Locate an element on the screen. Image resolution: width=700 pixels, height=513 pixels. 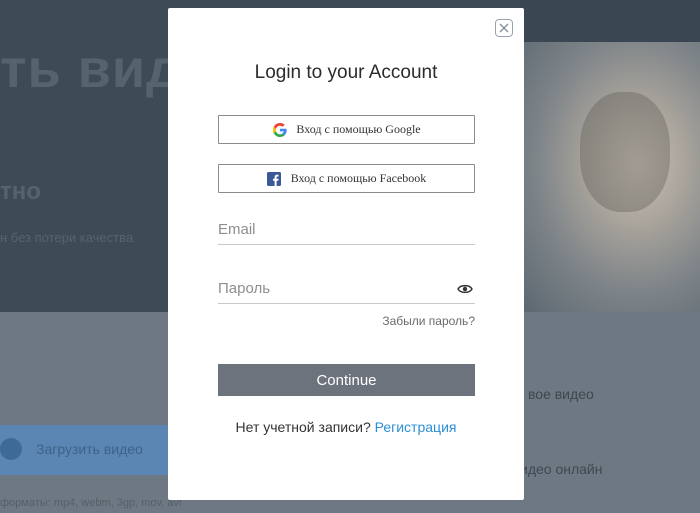
email-field-container is located at coordinates (346, 230).